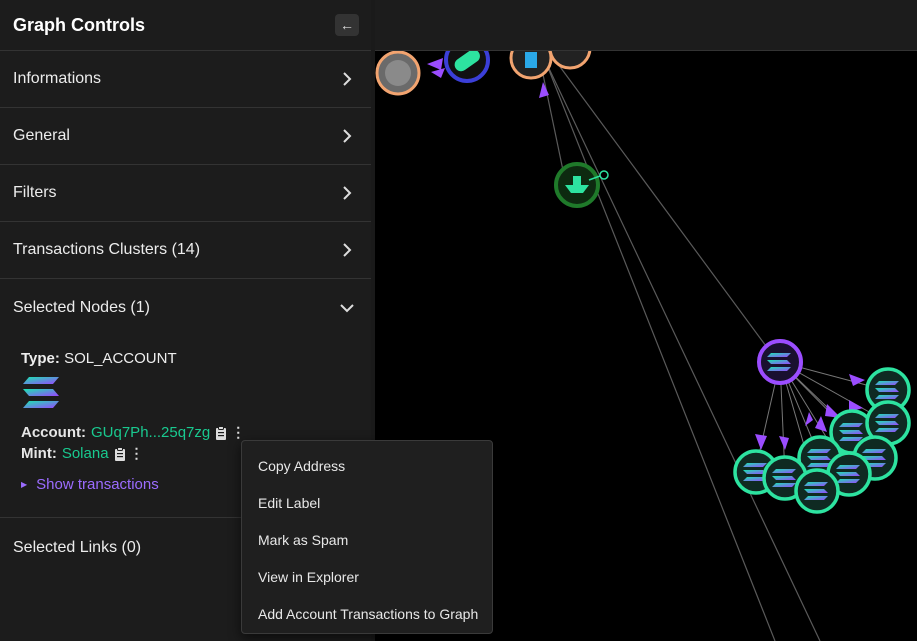 This screenshot has width=917, height=641. I want to click on section-general: General, so click(185, 136).